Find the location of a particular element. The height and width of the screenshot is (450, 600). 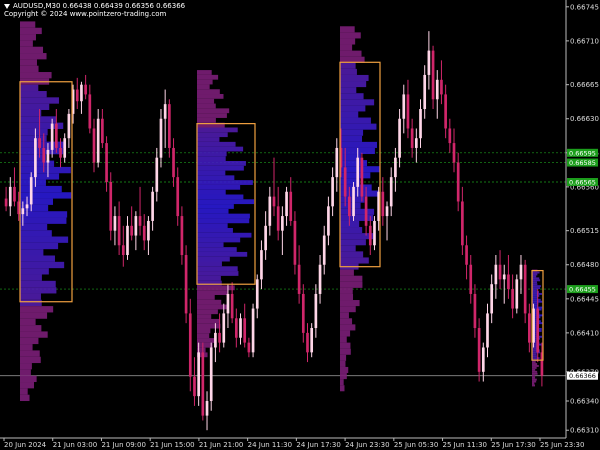

time-tick-label: 24 Jun 11:30 is located at coordinates (270, 445).